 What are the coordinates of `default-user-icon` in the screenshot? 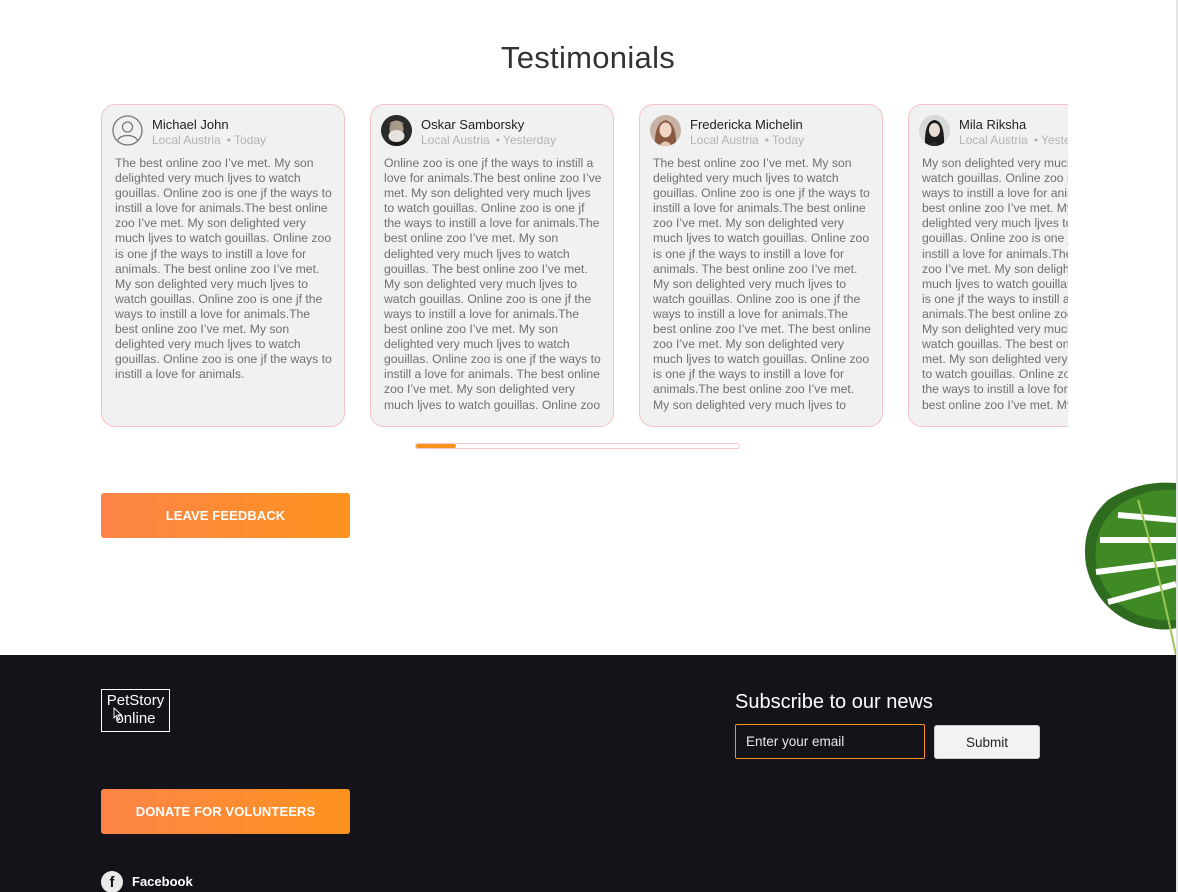 It's located at (127, 130).